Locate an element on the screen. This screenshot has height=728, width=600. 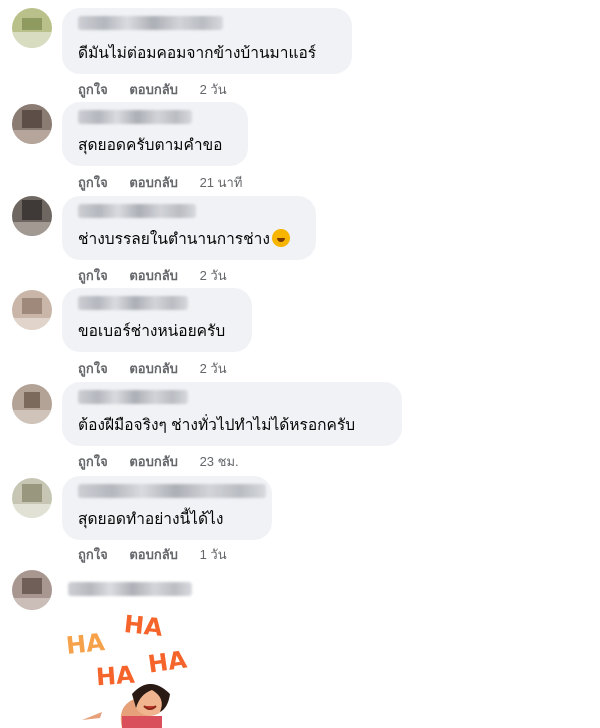
comment-time: 21 นาที is located at coordinates (221, 182).